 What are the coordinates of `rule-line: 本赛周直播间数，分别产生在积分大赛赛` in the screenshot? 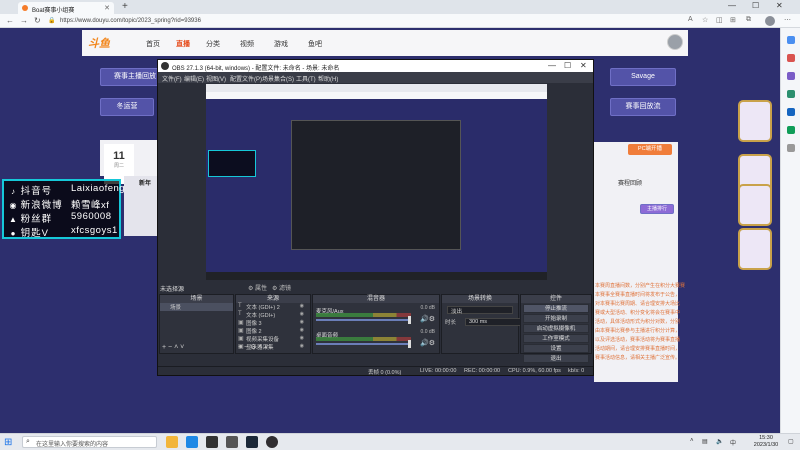 It's located at (640, 286).